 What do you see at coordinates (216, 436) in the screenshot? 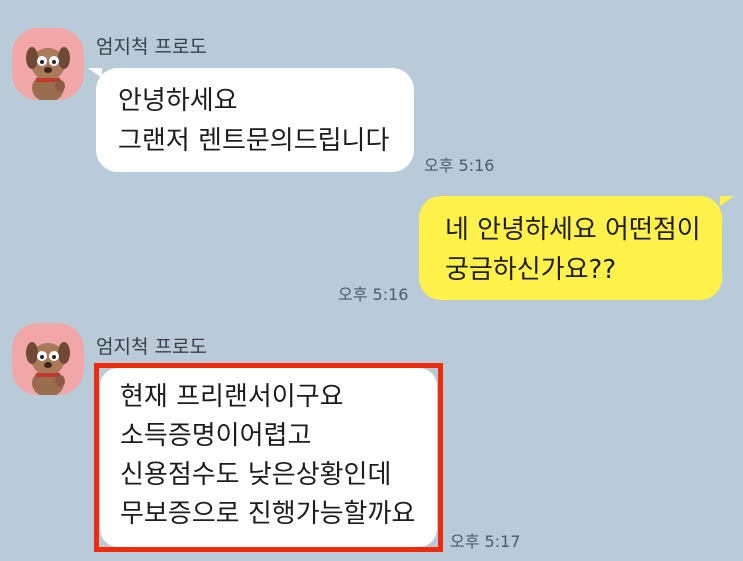
I see `message-line: 소득증명이어렵고` at bounding box center [216, 436].